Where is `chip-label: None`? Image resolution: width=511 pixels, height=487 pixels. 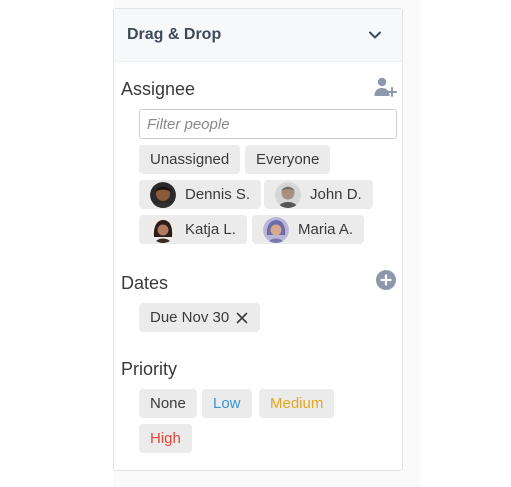
chip-label: None is located at coordinates (168, 403).